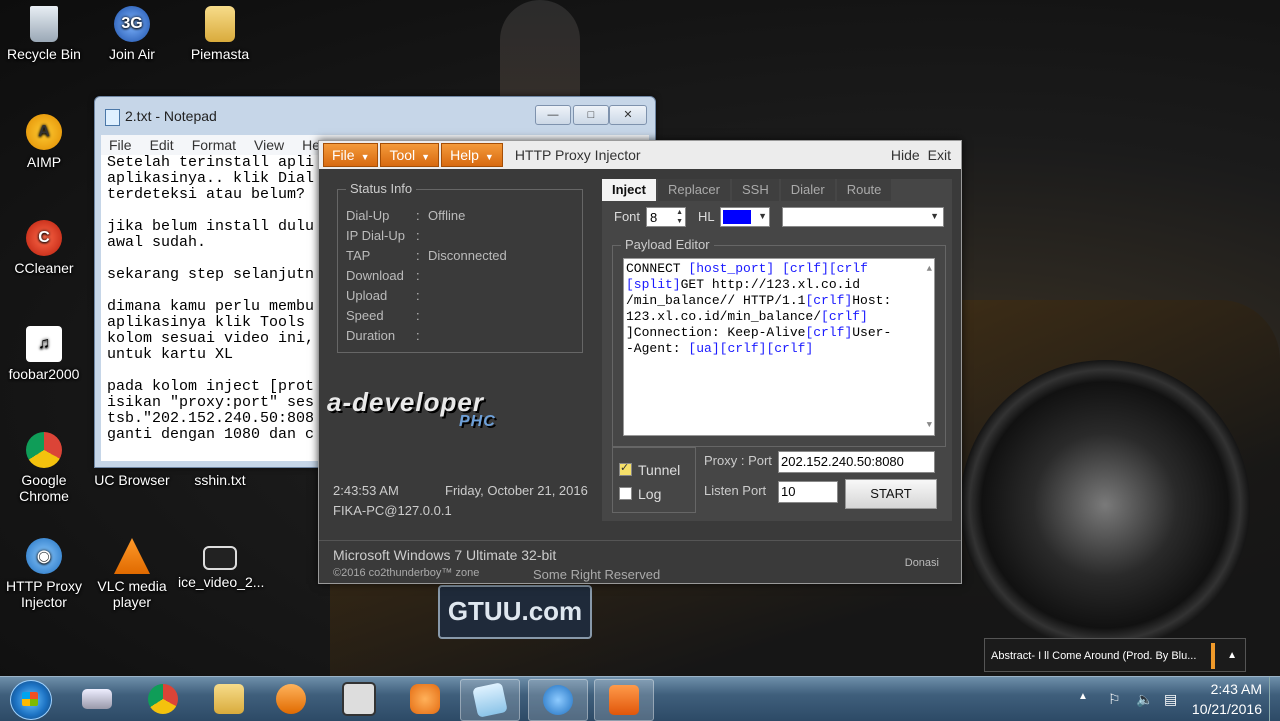 The width and height of the screenshot is (1280, 721). What do you see at coordinates (693, 190) in the screenshot?
I see `tab-replacer: Replacer` at bounding box center [693, 190].